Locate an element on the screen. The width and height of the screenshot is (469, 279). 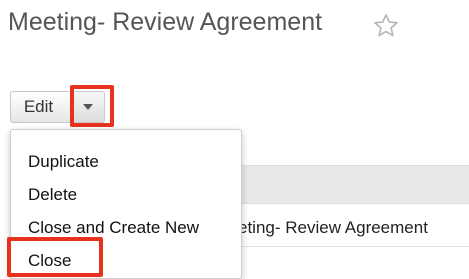
edit-button: Edit is located at coordinates (40, 107).